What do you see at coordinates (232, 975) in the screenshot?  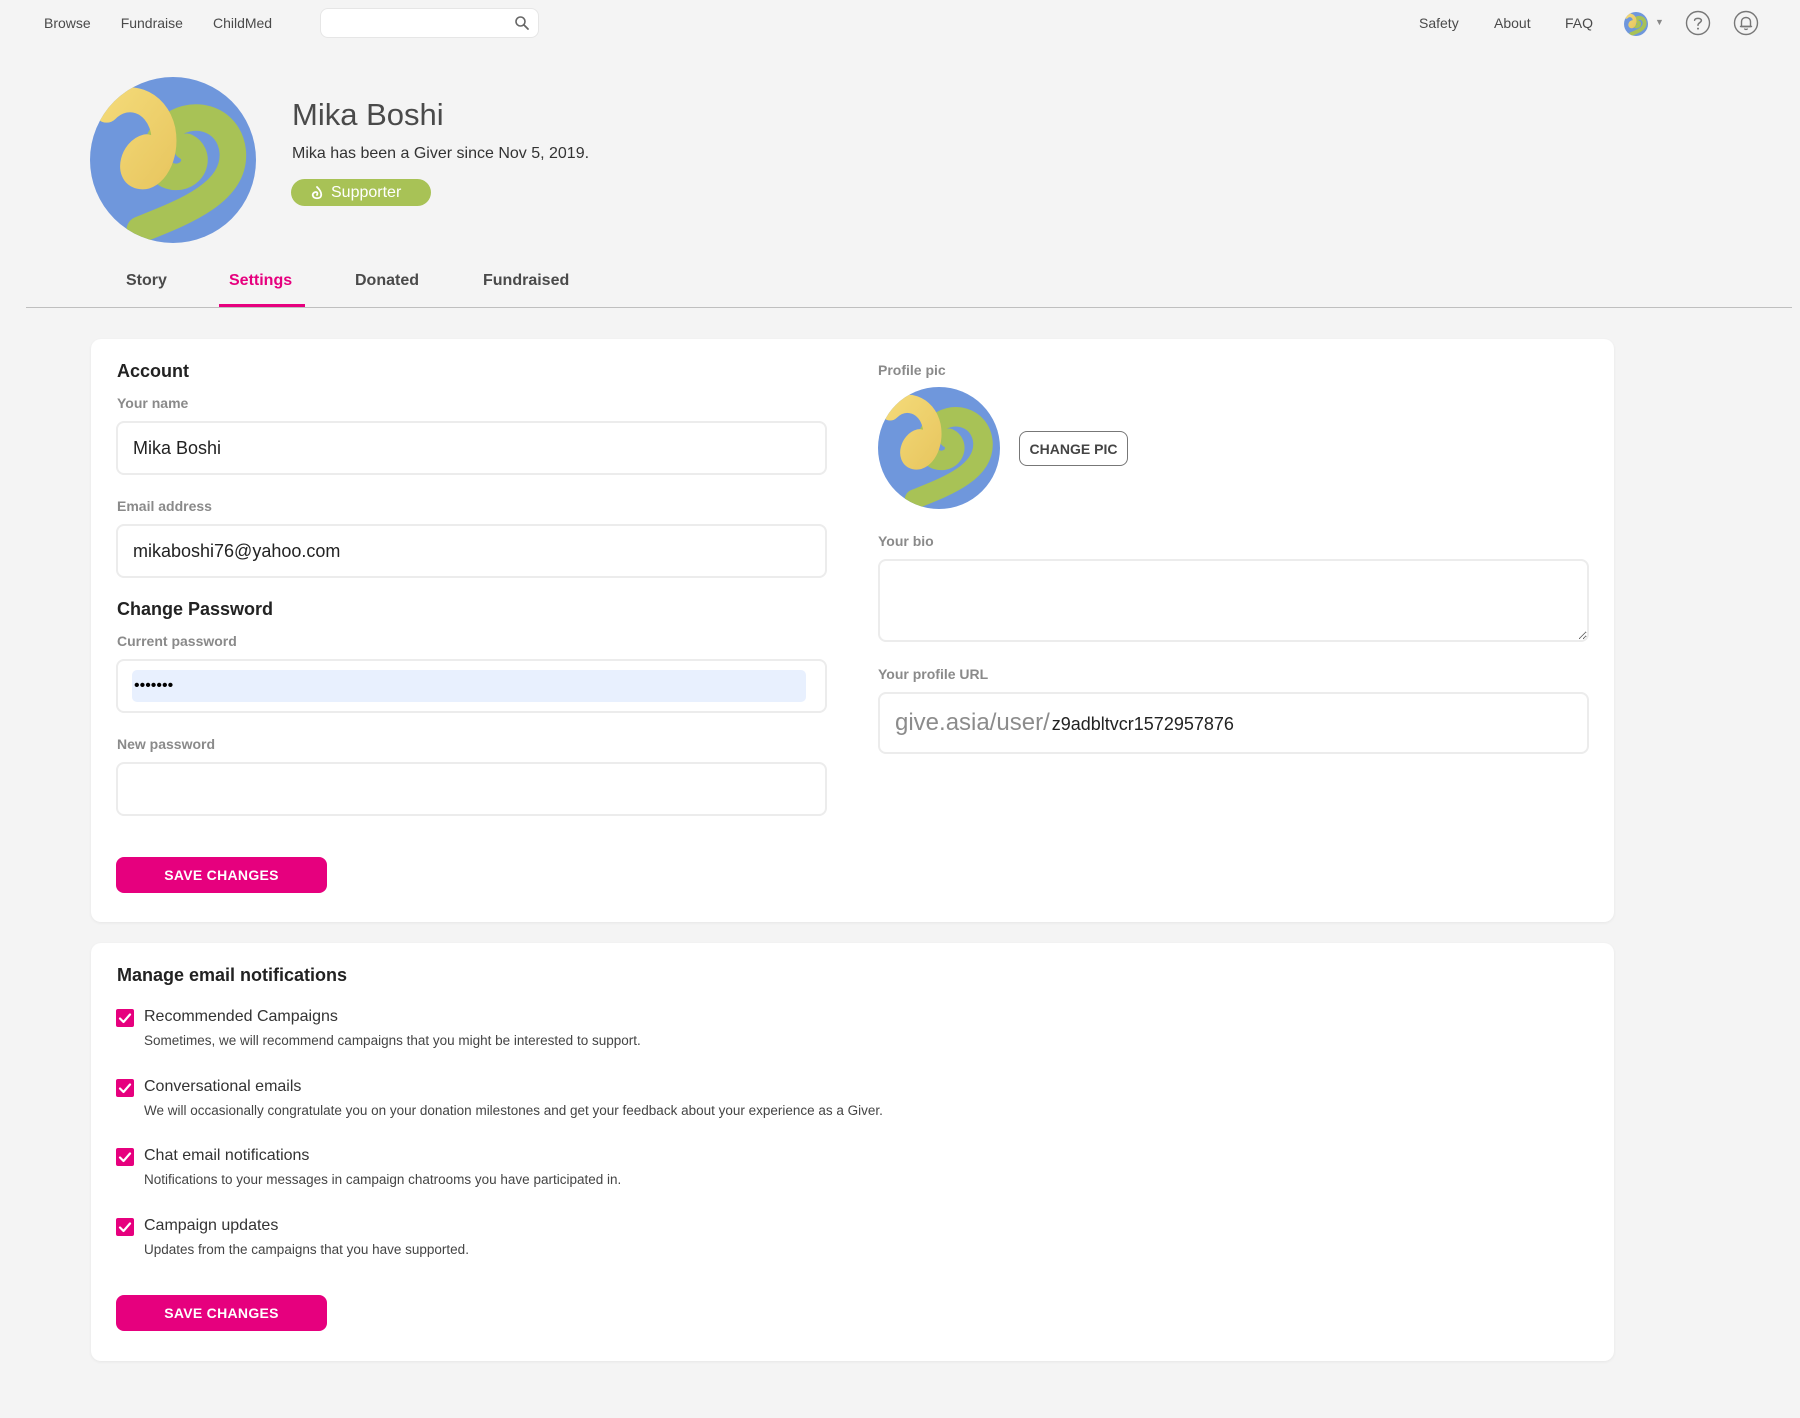 I see `notifications-heading: Manage email notifications` at bounding box center [232, 975].